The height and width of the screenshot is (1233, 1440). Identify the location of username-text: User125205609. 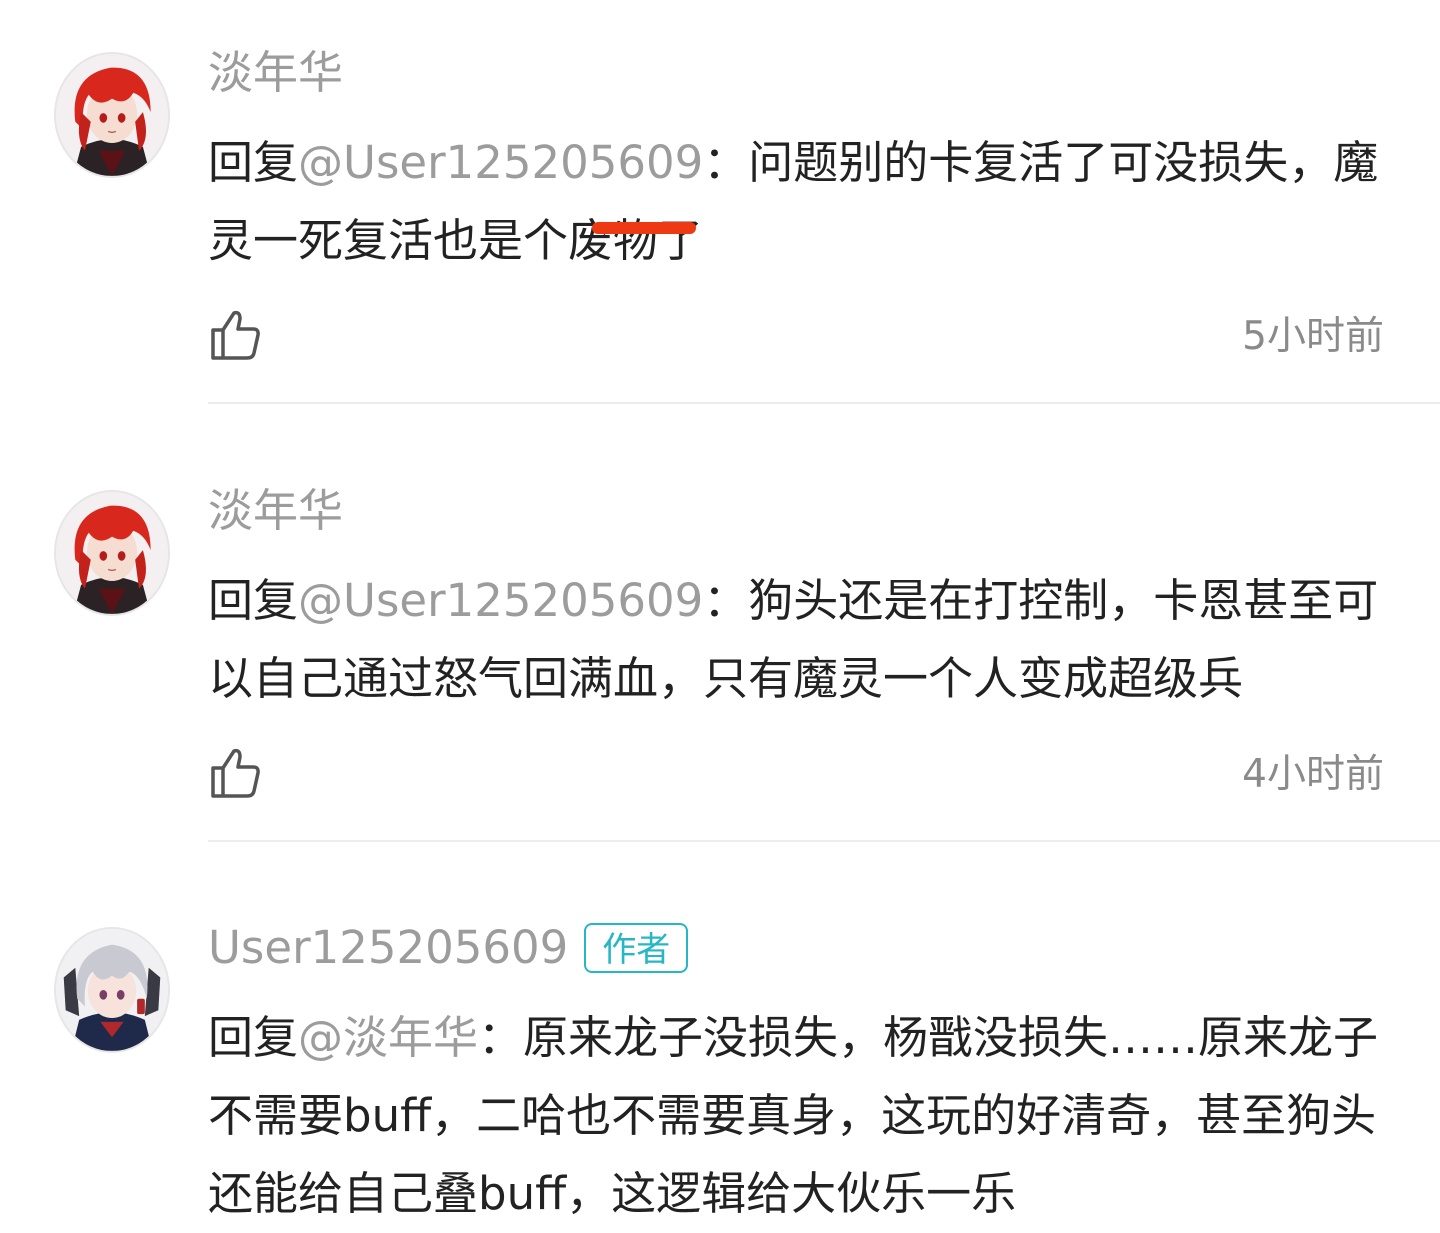
(388, 948).